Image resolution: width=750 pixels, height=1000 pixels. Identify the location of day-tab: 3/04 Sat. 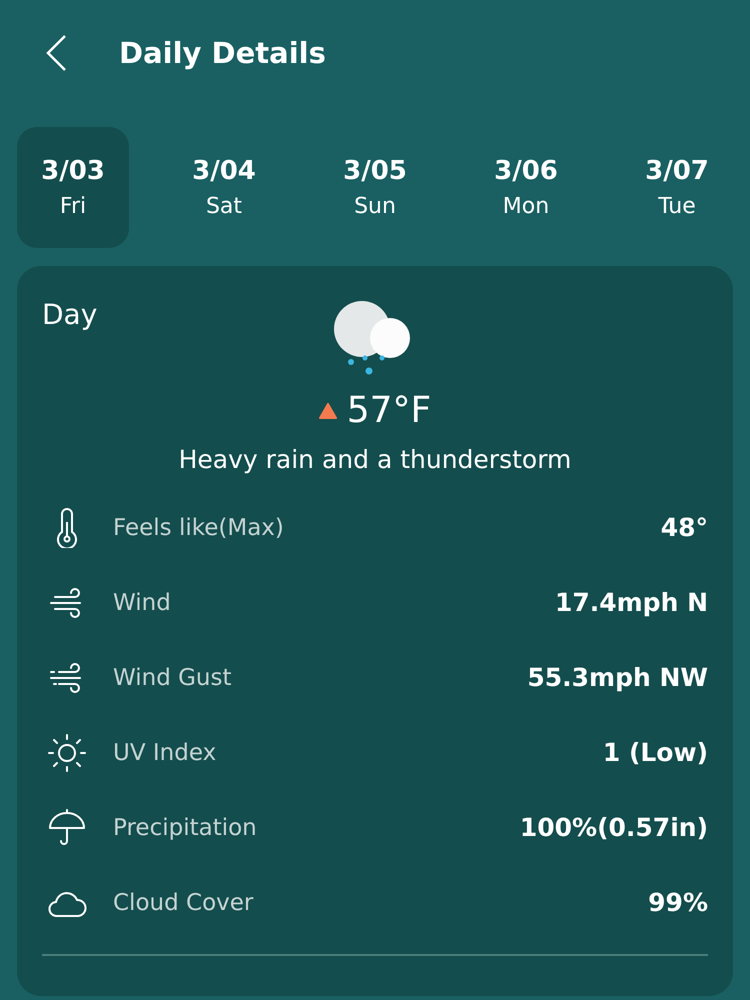
(224, 187).